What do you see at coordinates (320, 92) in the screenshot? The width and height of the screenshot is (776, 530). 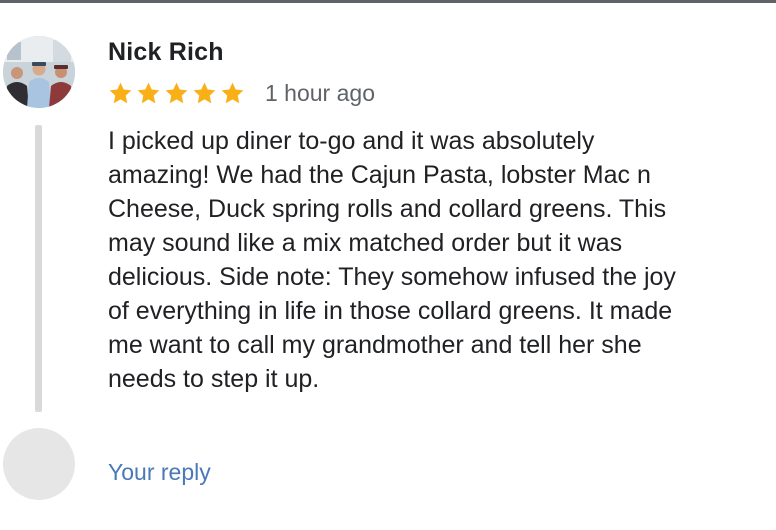 I see `review-timestamp: 1 hour ago` at bounding box center [320, 92].